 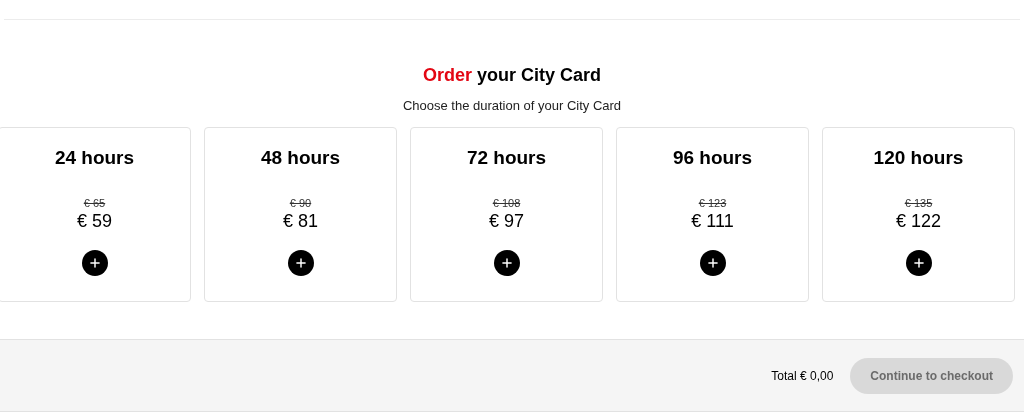 I want to click on price: € 97, so click(x=506, y=221).